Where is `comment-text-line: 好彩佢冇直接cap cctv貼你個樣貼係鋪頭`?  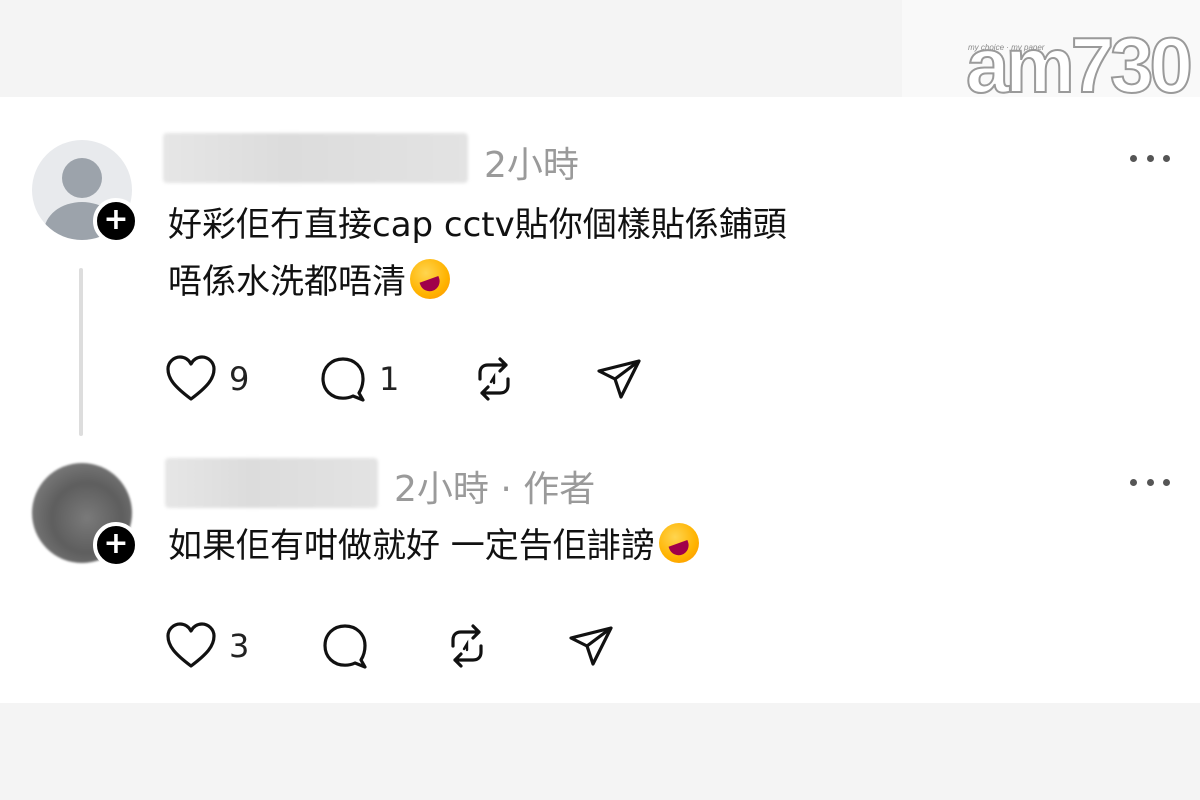 comment-text-line: 好彩佢冇直接cap cctv貼你個樣貼係鋪頭 is located at coordinates (477, 225).